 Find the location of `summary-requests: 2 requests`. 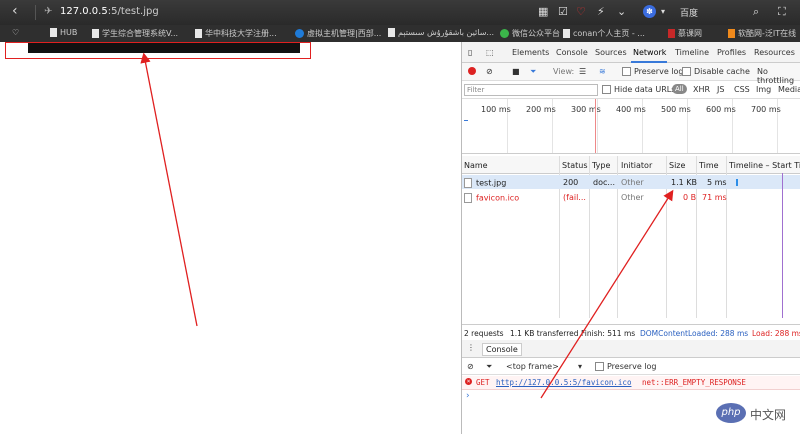

summary-requests: 2 requests is located at coordinates (484, 333).